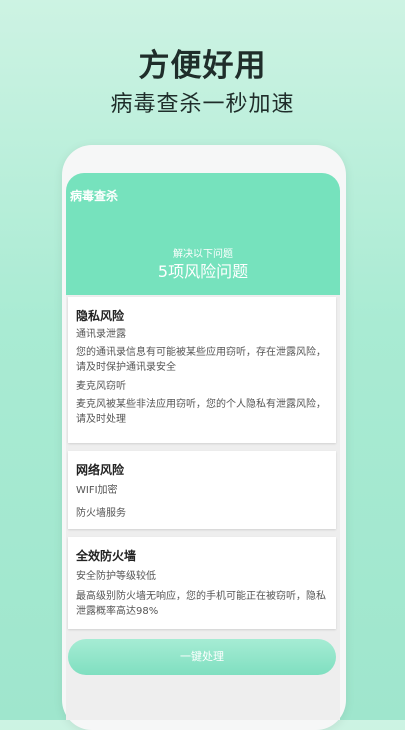 This screenshot has height=730, width=405. Describe the element at coordinates (202, 104) in the screenshot. I see `promo-subheadline: 病毒查杀一秒加速` at that location.